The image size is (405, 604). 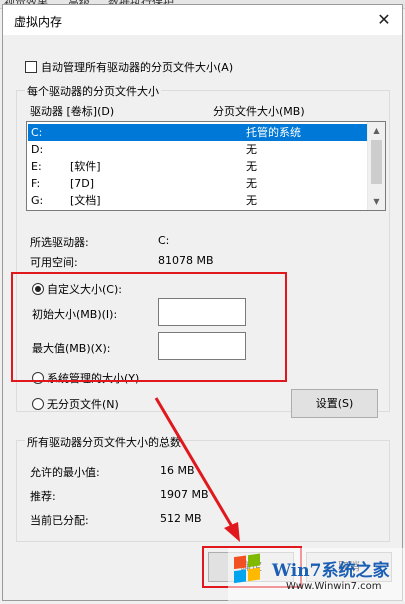 I want to click on annotation-arrow, so click(x=197, y=469).